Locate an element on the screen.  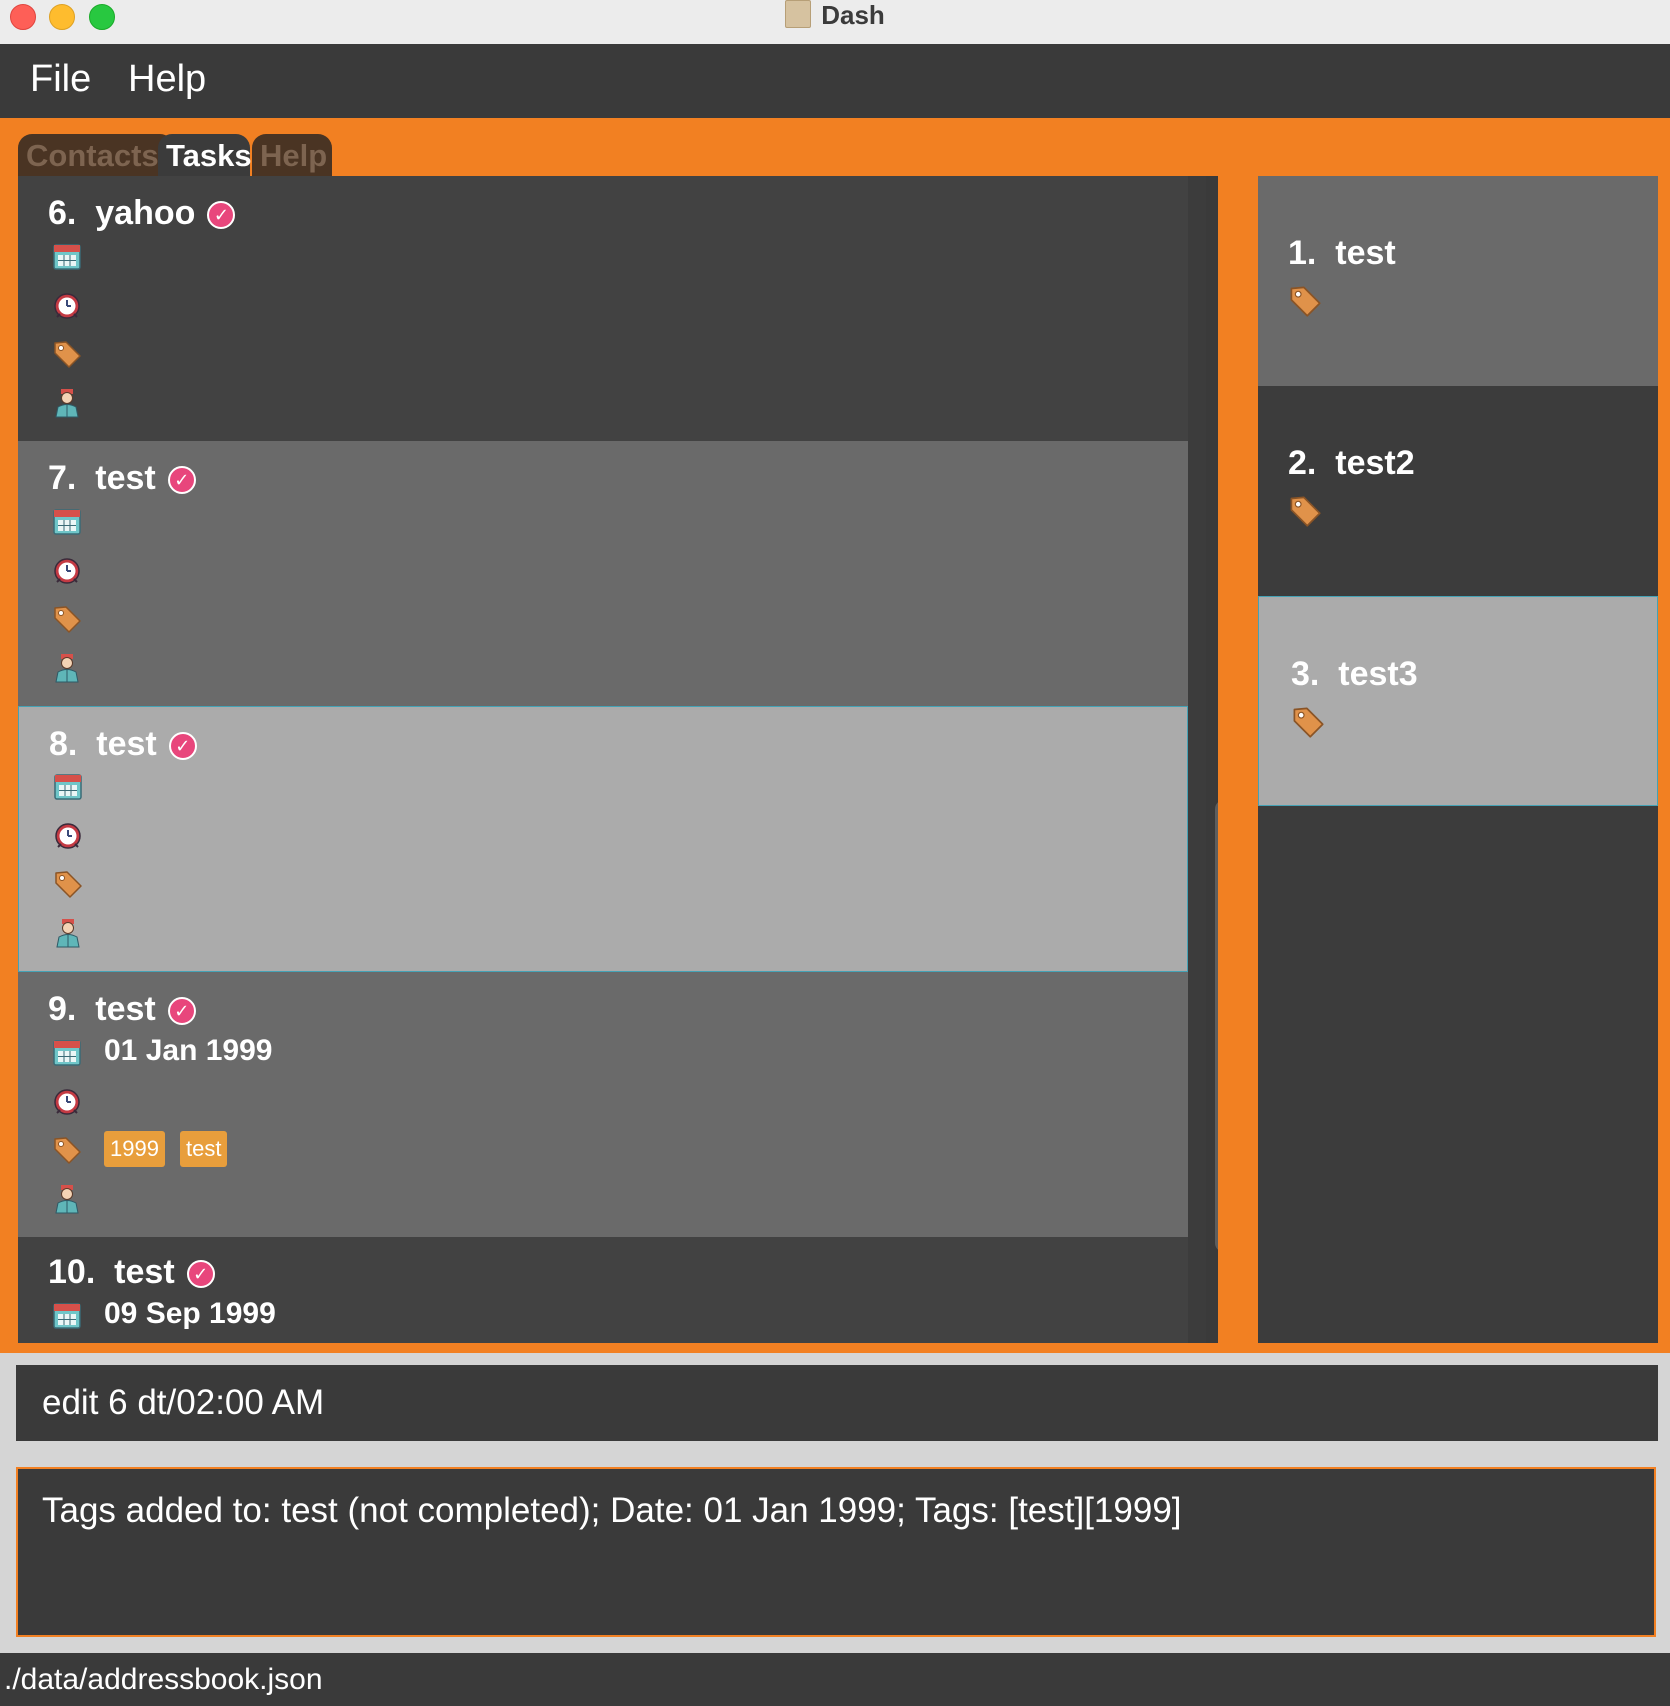
tag-list-index: 2. is located at coordinates (1302, 463).